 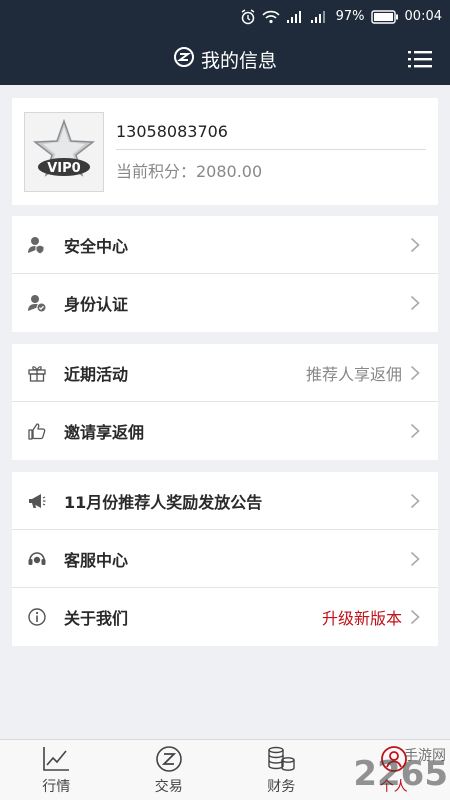 I want to click on row-invite-rebate: 邀请享返佣, so click(x=225, y=431).